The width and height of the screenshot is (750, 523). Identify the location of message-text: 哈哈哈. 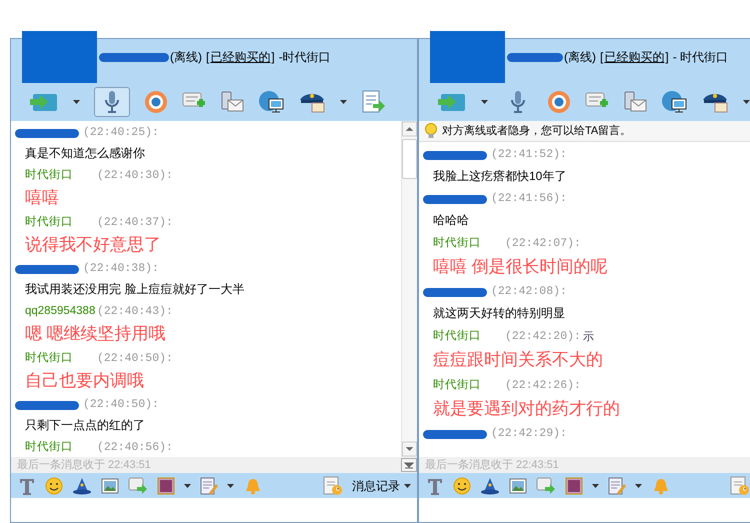
(451, 220).